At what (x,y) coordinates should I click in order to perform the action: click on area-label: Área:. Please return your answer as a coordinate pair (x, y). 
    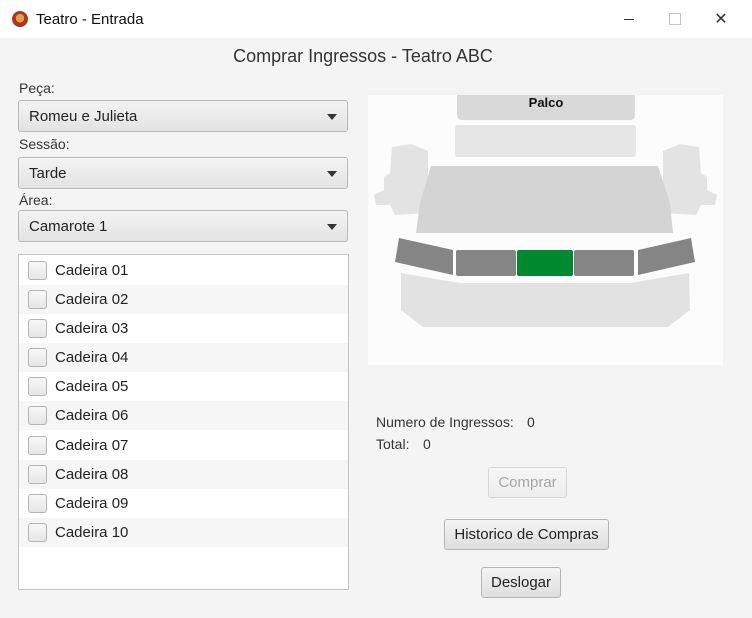
    Looking at the image, I should click on (36, 200).